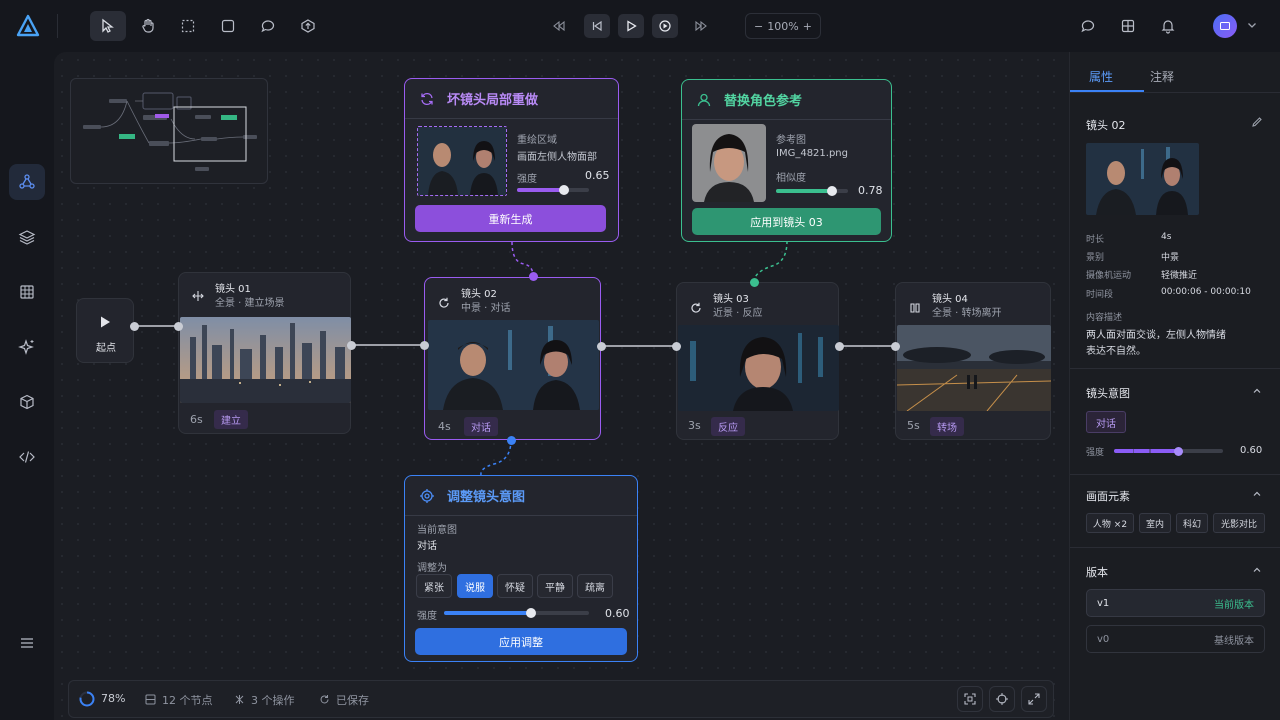 The width and height of the screenshot is (1280, 720). Describe the element at coordinates (967, 313) in the screenshot. I see `shot-subtitle: 全景 · 转场离开` at that location.